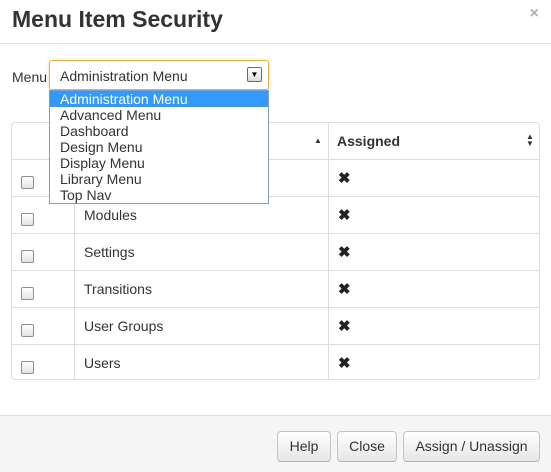 The height and width of the screenshot is (472, 551). Describe the element at coordinates (110, 215) in the screenshot. I see `menu-item-name: Modules` at that location.